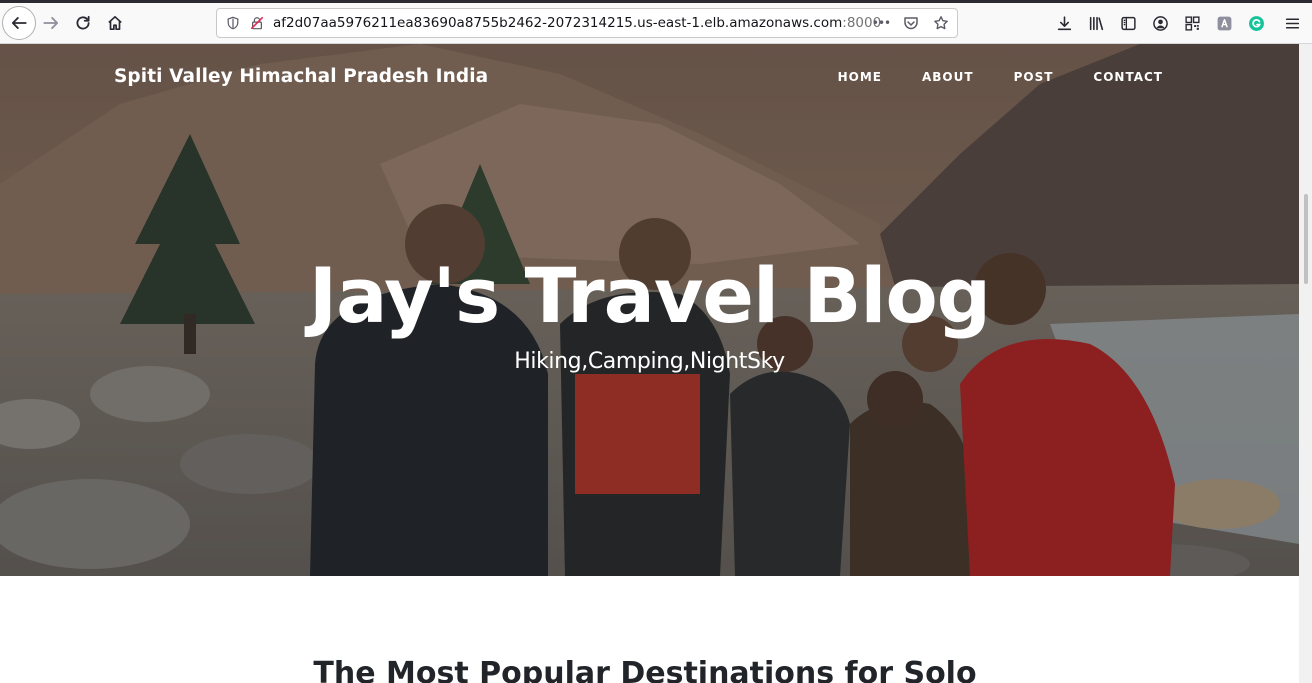 The height and width of the screenshot is (683, 1312). I want to click on download-icon, so click(1064, 22).